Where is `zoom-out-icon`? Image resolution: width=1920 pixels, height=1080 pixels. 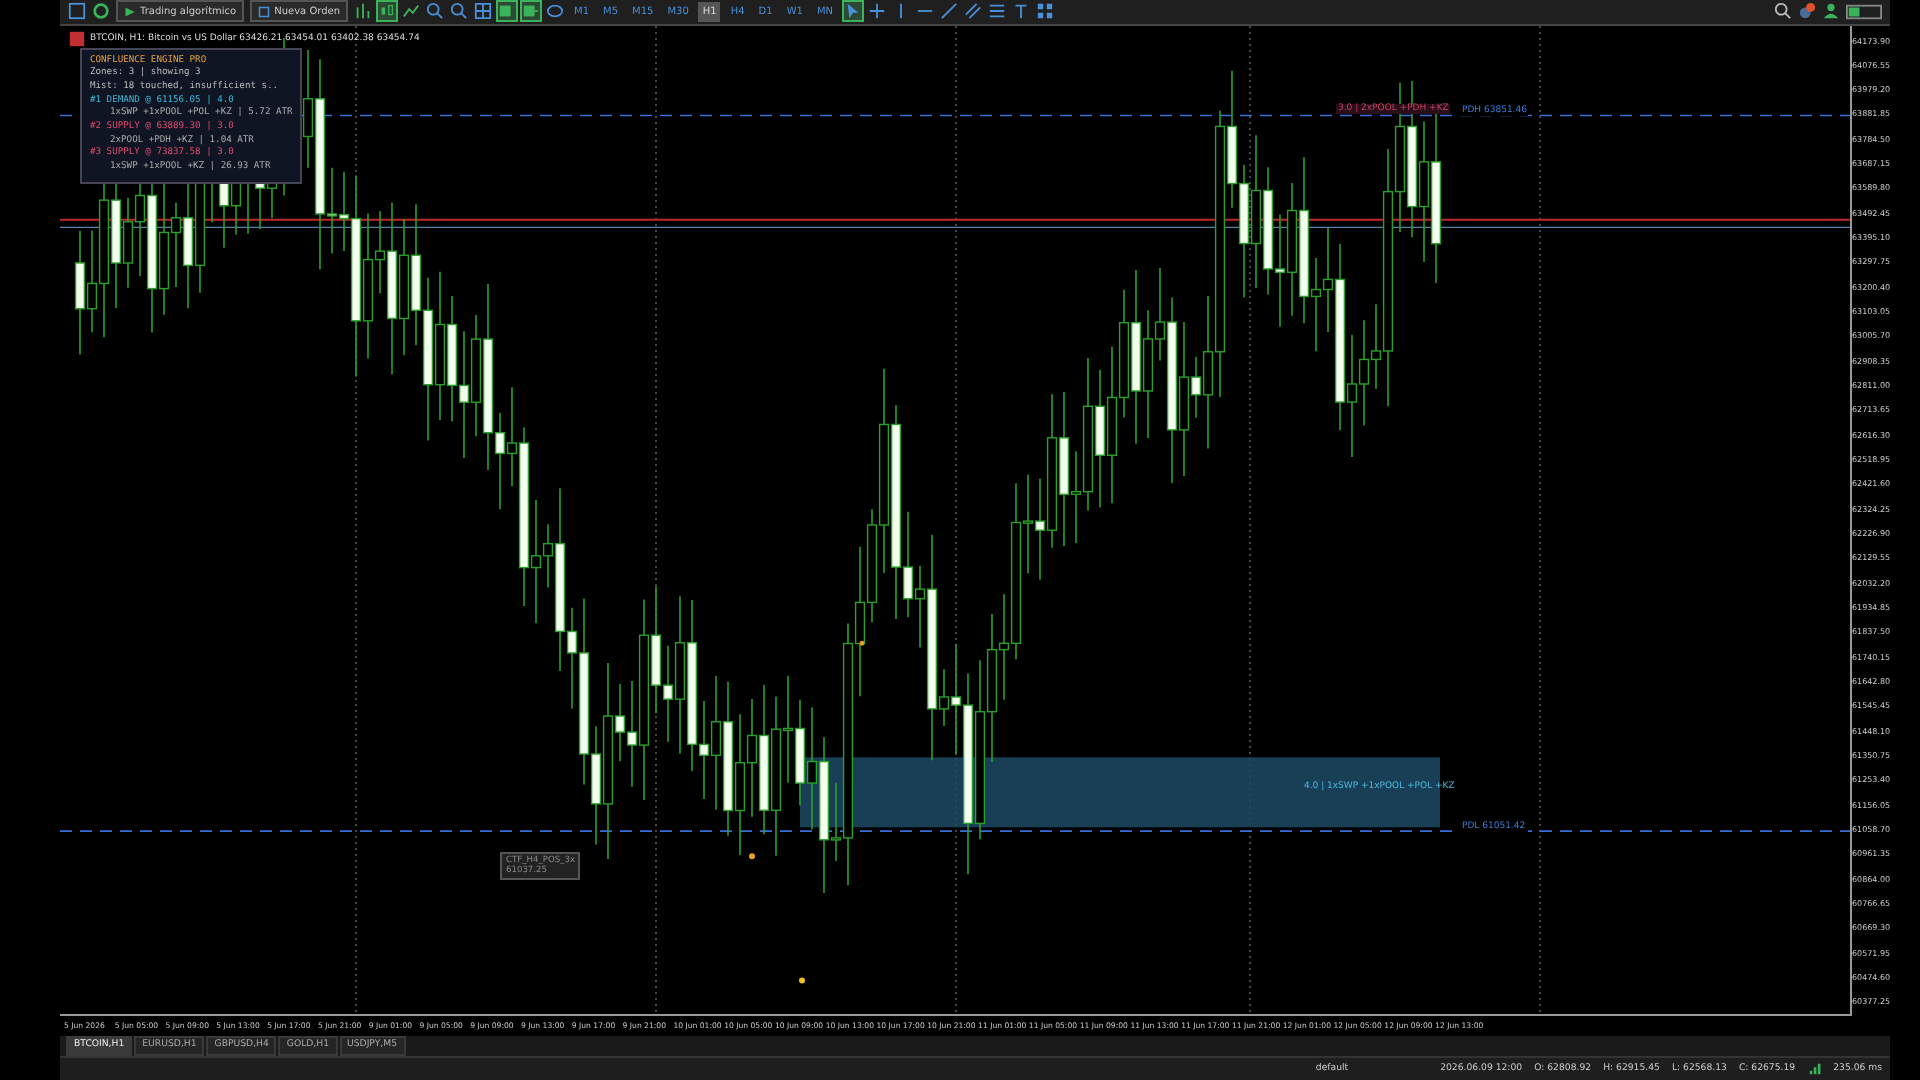
zoom-out-icon is located at coordinates (459, 11).